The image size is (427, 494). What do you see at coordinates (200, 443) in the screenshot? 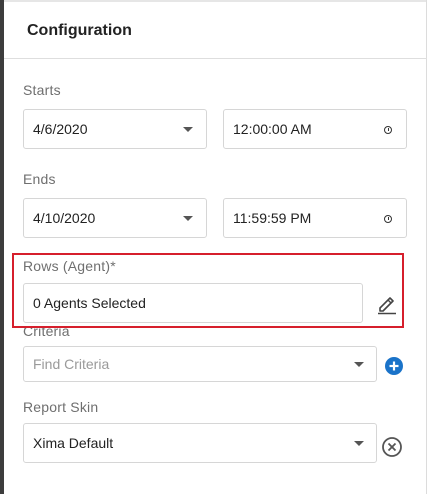
I see `report-skin-select: Xima Default` at bounding box center [200, 443].